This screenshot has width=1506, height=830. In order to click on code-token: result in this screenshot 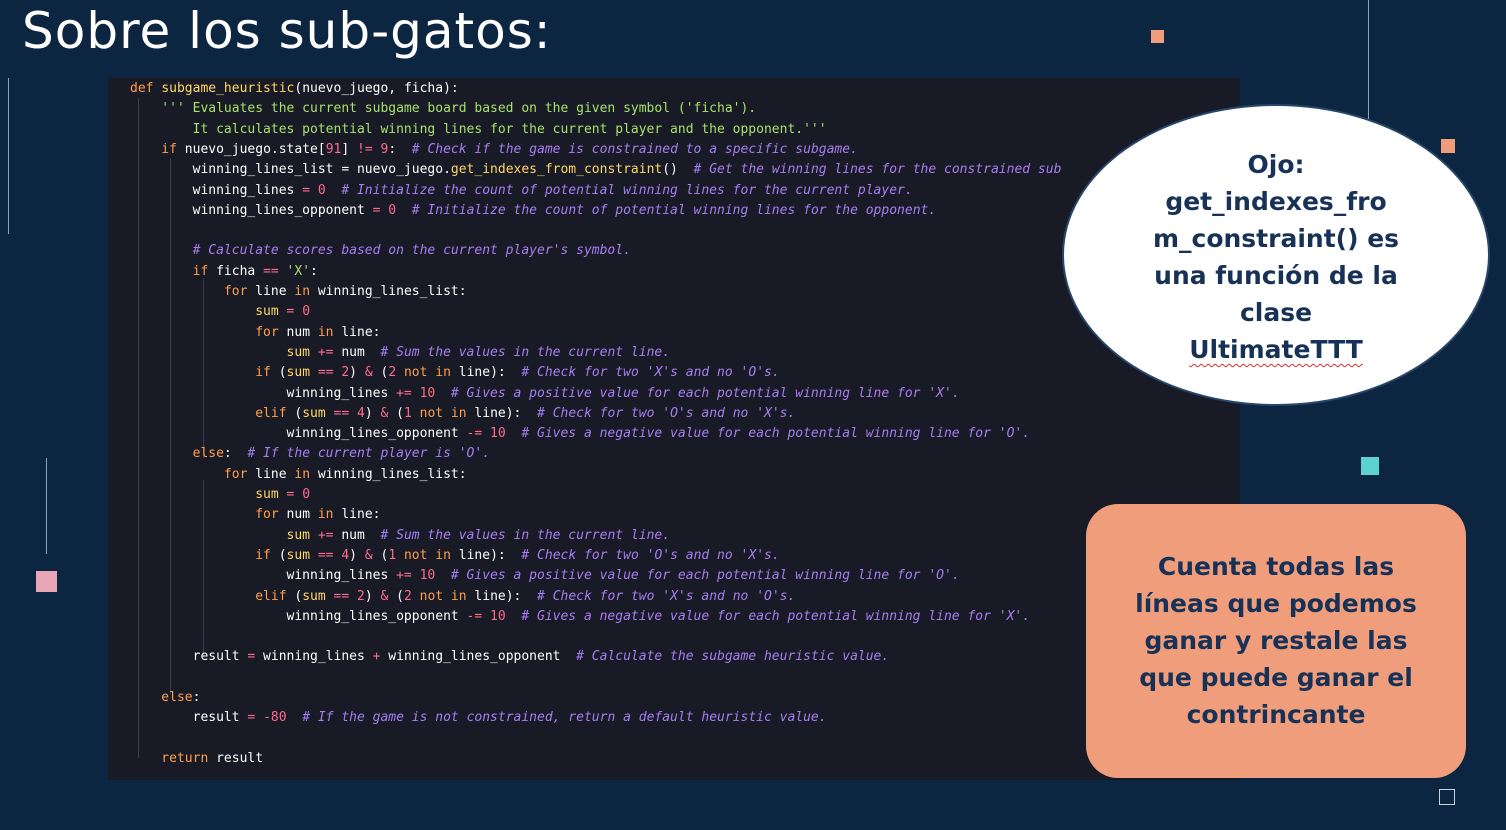, I will do `click(189, 657)`.